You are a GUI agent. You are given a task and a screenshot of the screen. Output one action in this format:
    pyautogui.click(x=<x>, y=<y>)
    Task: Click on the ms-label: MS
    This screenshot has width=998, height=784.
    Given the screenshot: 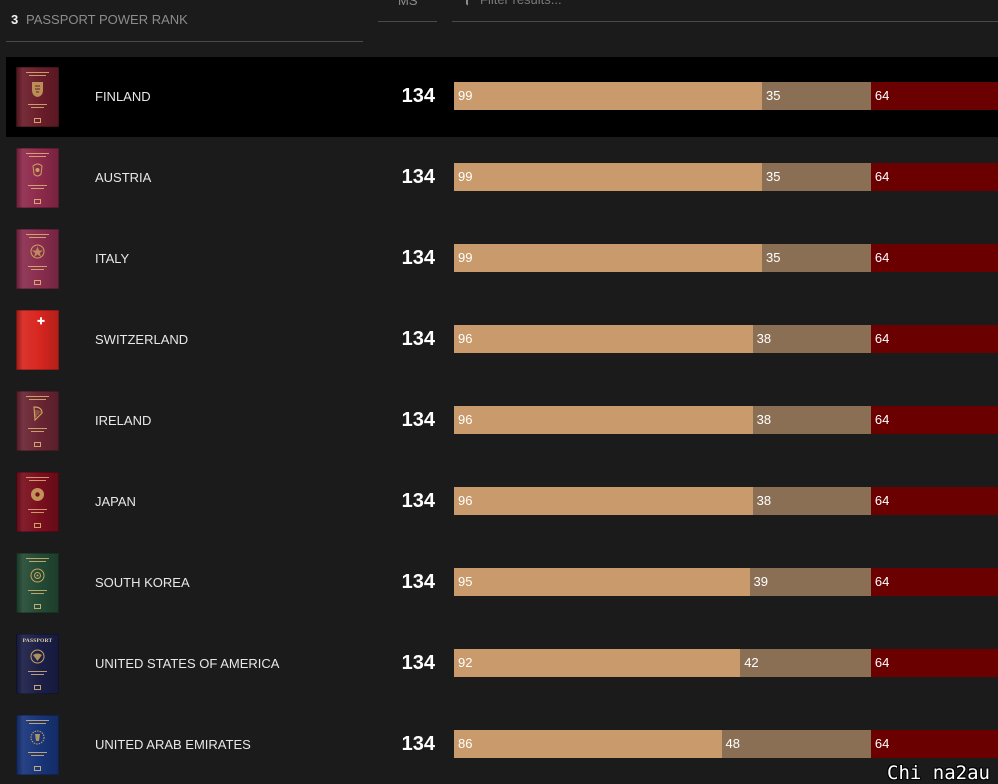 What is the action you would take?
    pyautogui.click(x=408, y=4)
    